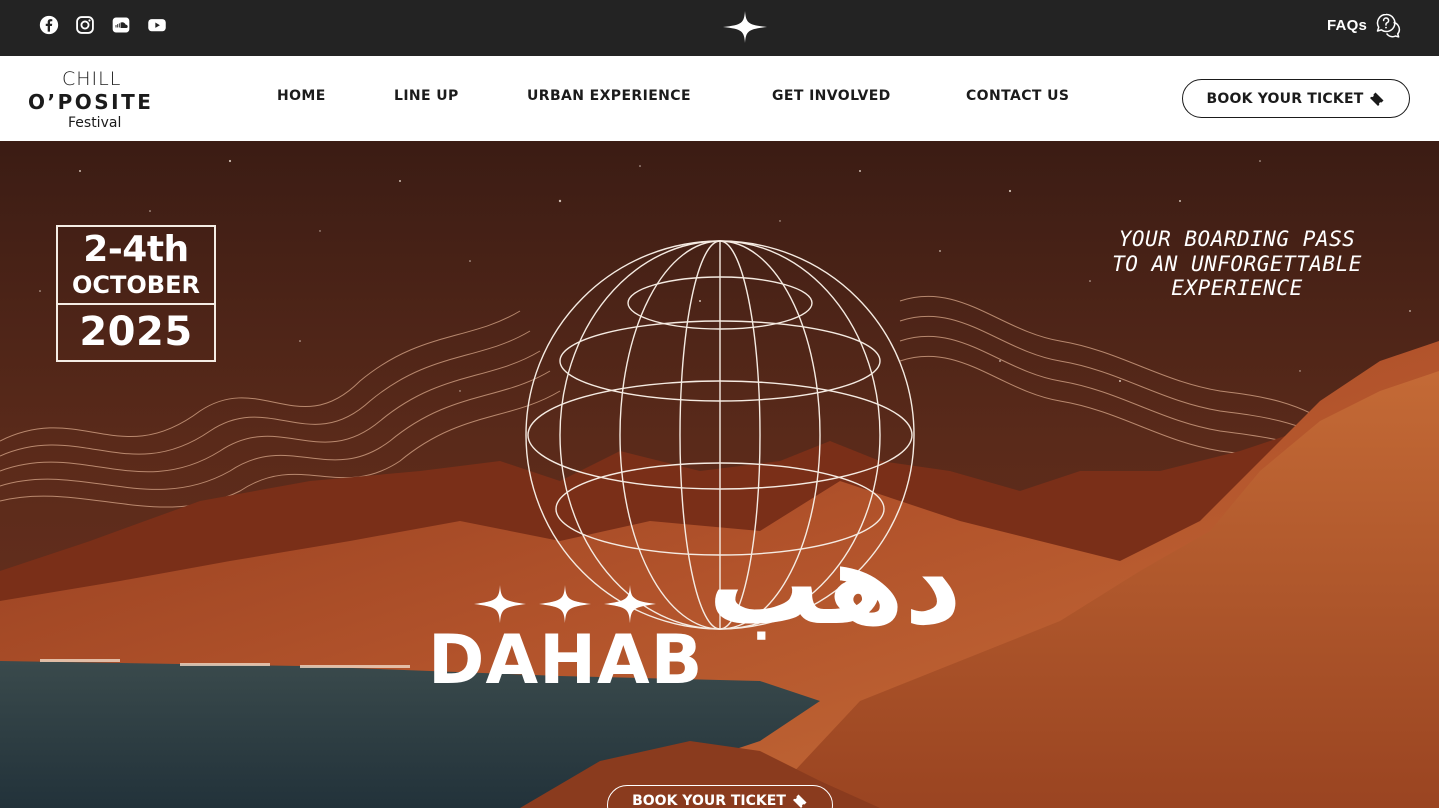  I want to click on youtube-icon, so click(157, 25).